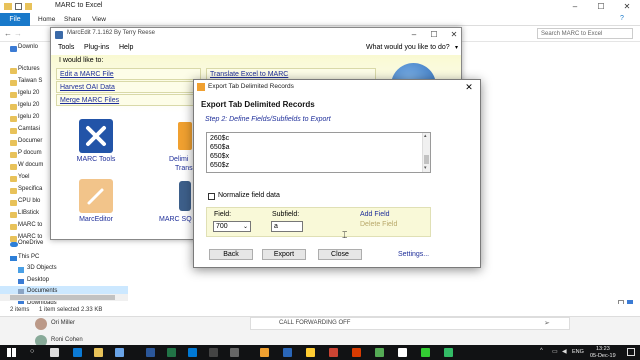 The height and width of the screenshot is (360, 640). Describe the element at coordinates (96, 196) in the screenshot. I see `marceditor-icon` at that location.